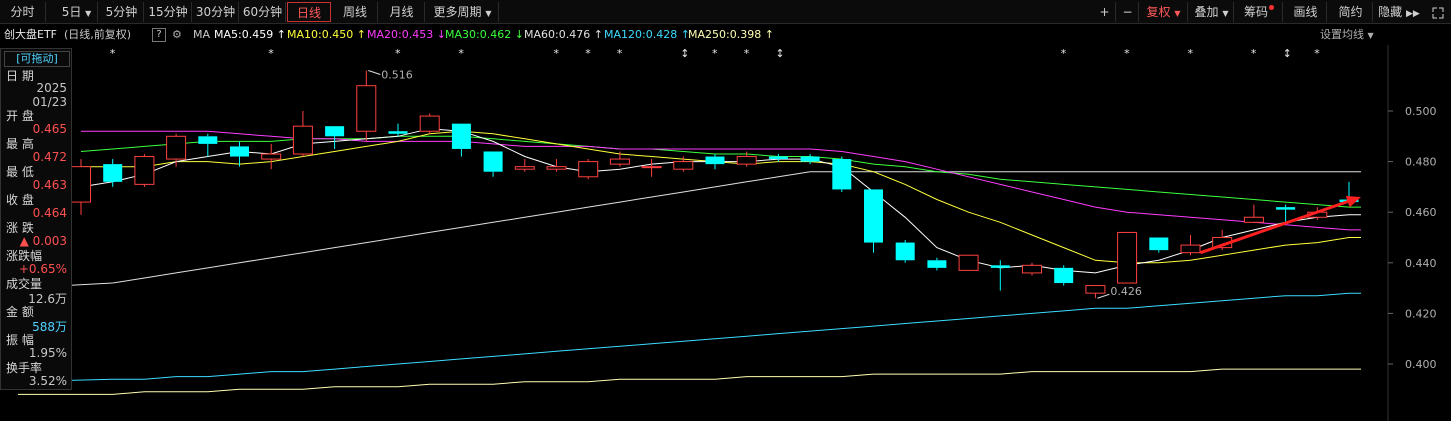 This screenshot has width=1451, height=421. I want to click on y-tick-label: 0.440, so click(1421, 263).